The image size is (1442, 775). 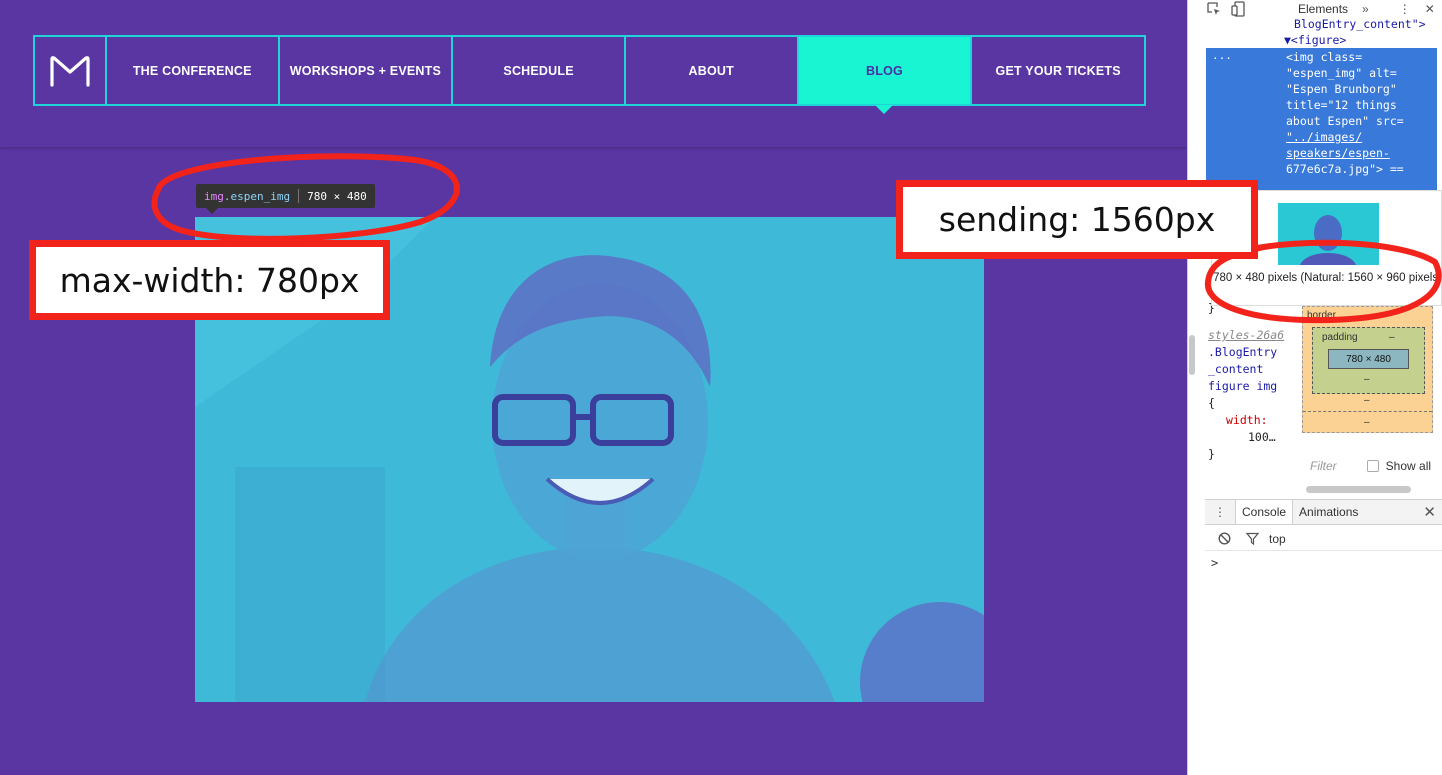 I want to click on nav-item-about: ABOUT, so click(x=712, y=70).